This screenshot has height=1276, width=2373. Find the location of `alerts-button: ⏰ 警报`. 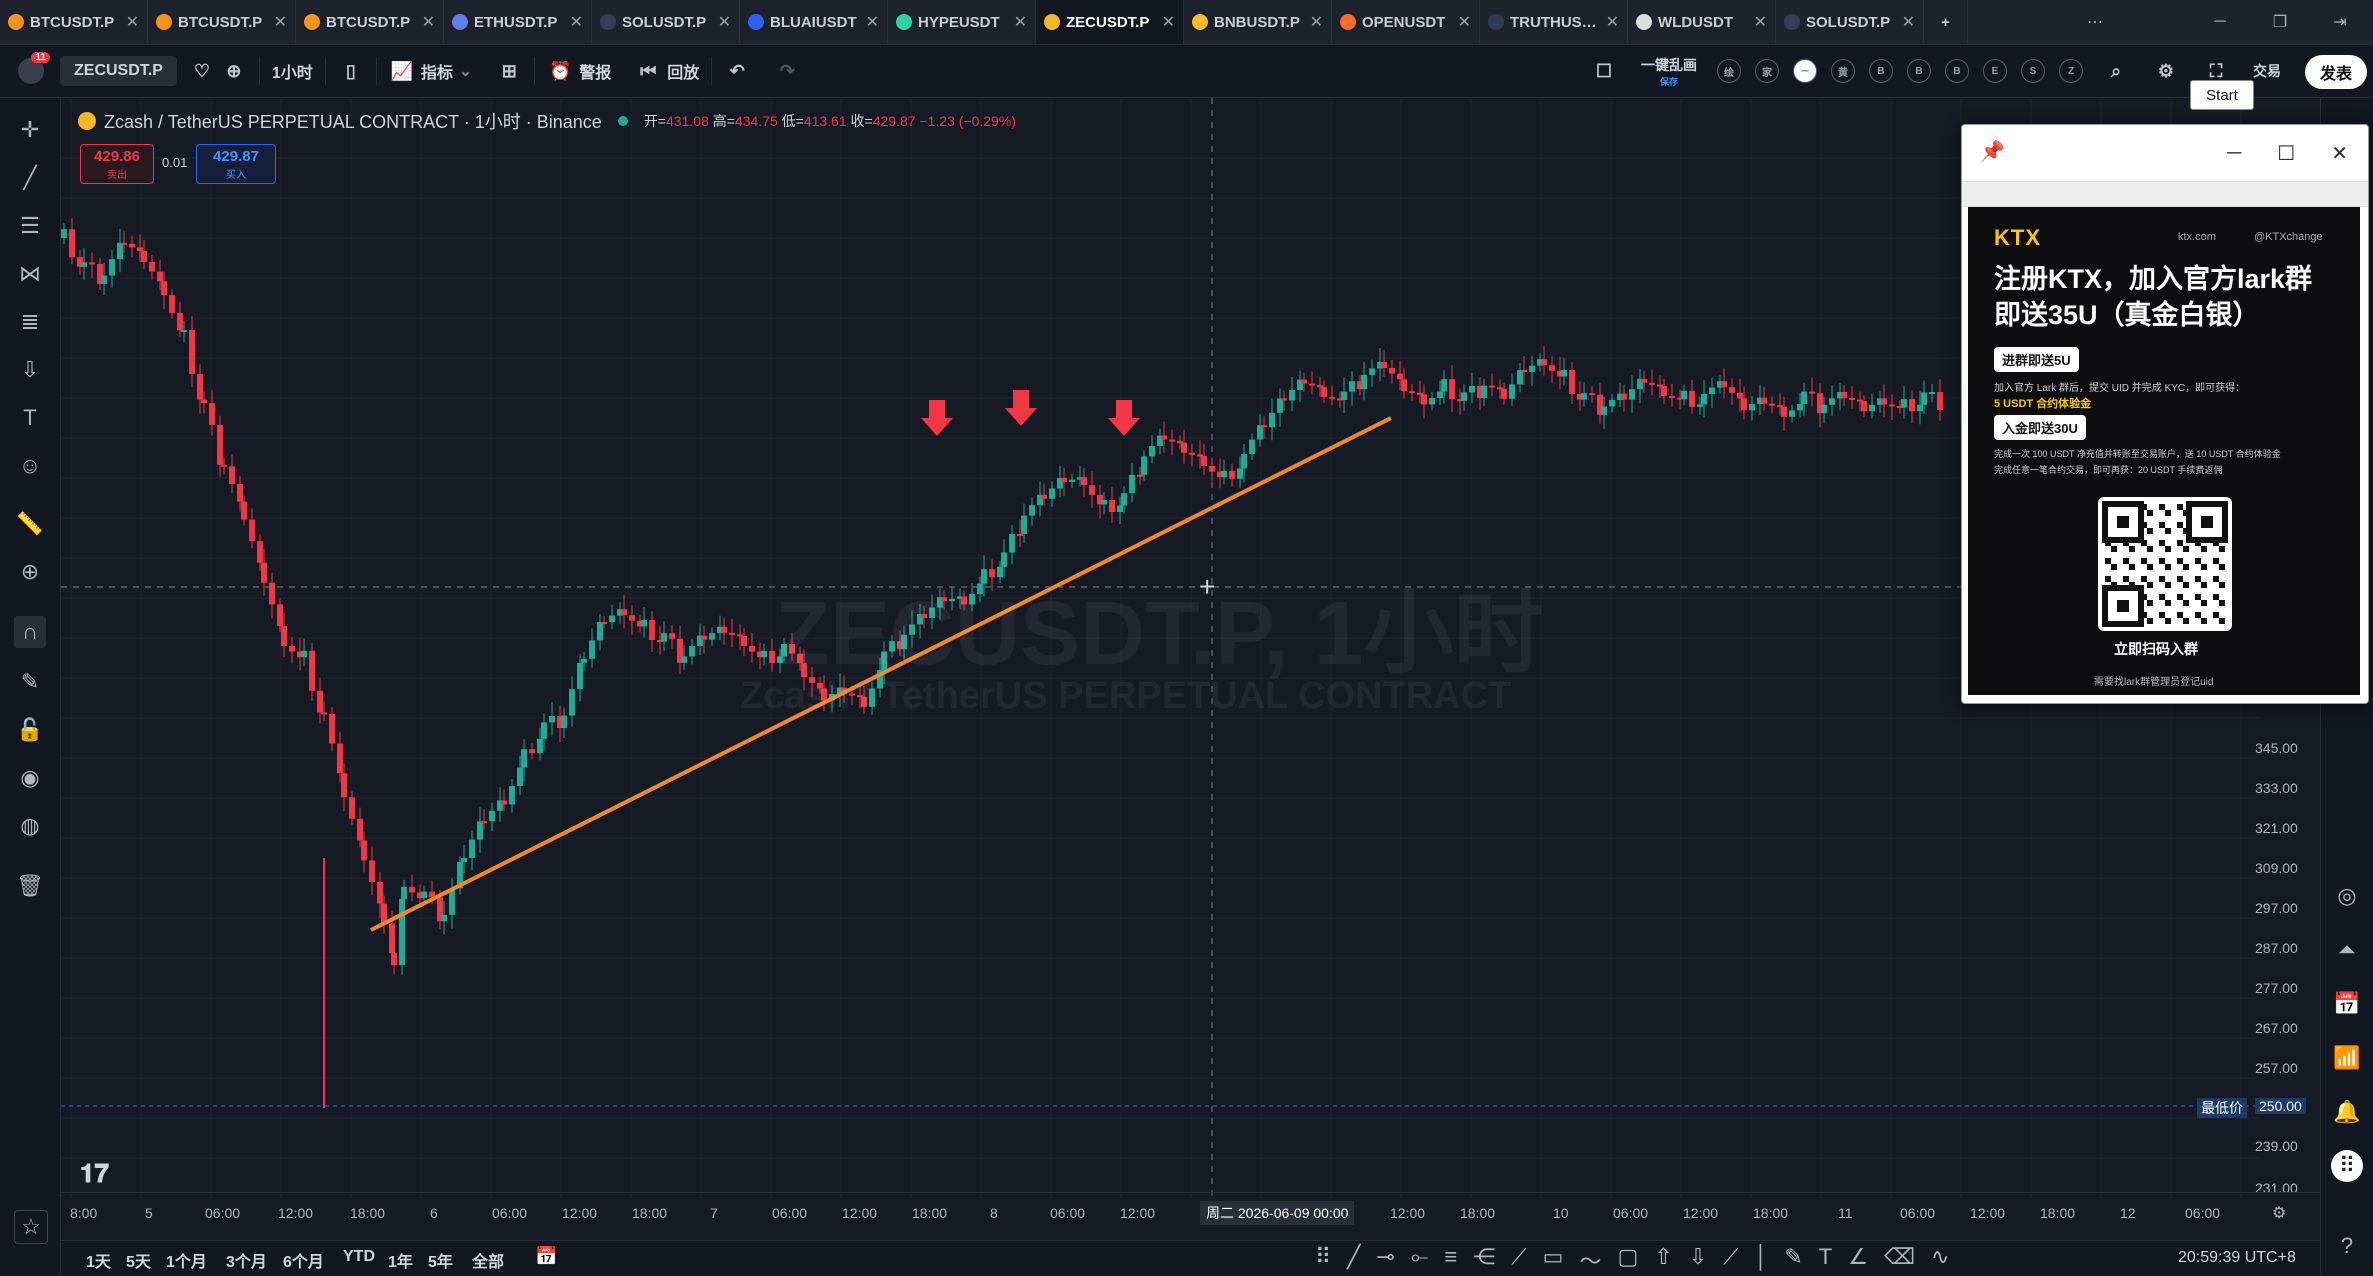

alerts-button: ⏰ 警报 is located at coordinates (579, 71).